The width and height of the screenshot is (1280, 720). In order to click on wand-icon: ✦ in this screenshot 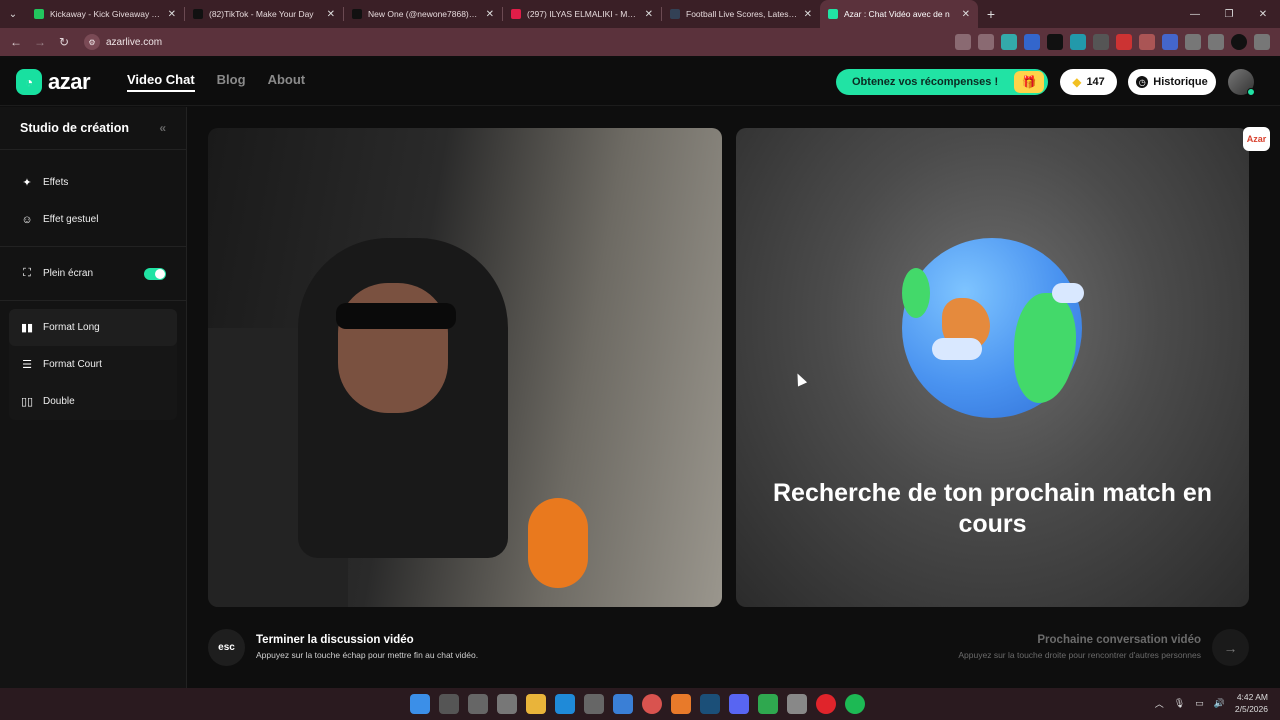, I will do `click(27, 183)`.